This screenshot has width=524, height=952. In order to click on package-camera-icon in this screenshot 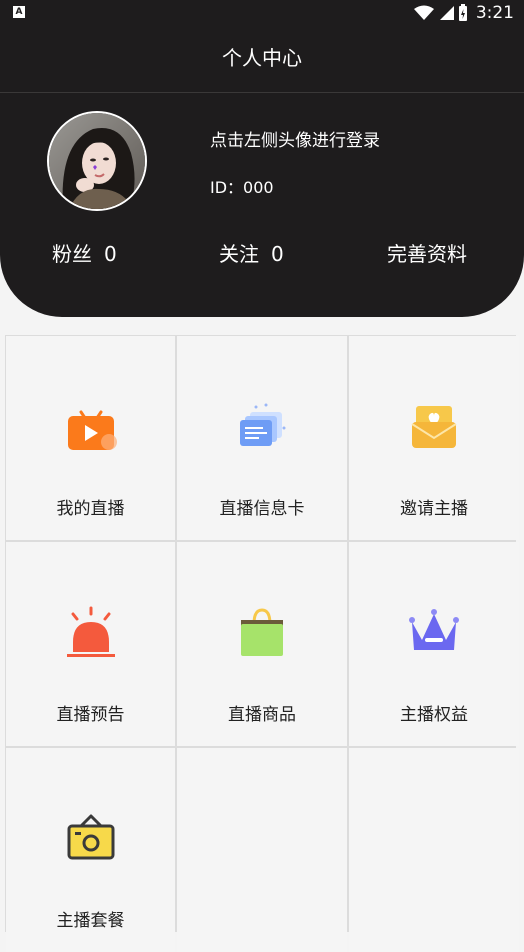, I will do `click(90, 837)`.